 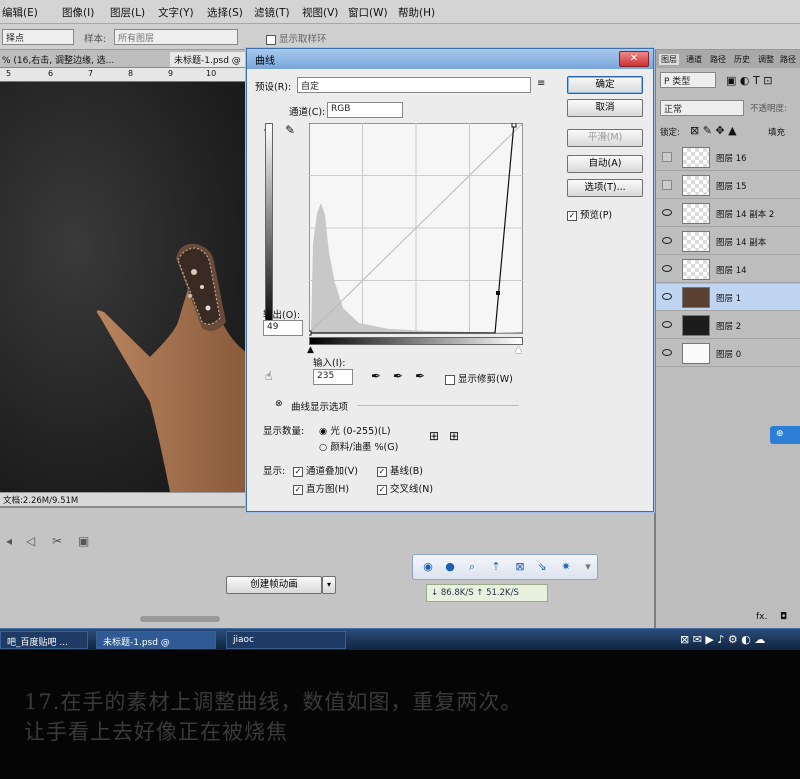 I want to click on menu-select: 选择(S), so click(x=225, y=12).